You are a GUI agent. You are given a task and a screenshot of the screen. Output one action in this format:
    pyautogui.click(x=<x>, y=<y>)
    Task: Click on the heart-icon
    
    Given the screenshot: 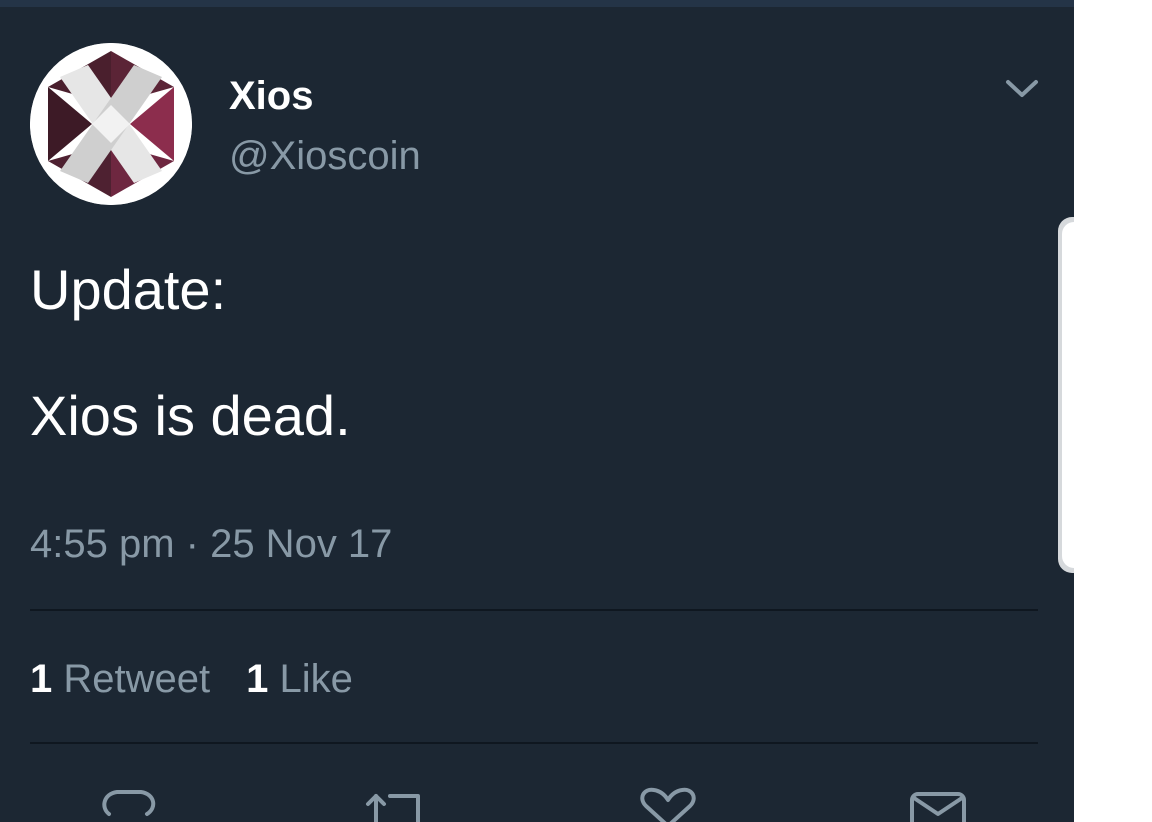 What is the action you would take?
    pyautogui.click(x=668, y=804)
    